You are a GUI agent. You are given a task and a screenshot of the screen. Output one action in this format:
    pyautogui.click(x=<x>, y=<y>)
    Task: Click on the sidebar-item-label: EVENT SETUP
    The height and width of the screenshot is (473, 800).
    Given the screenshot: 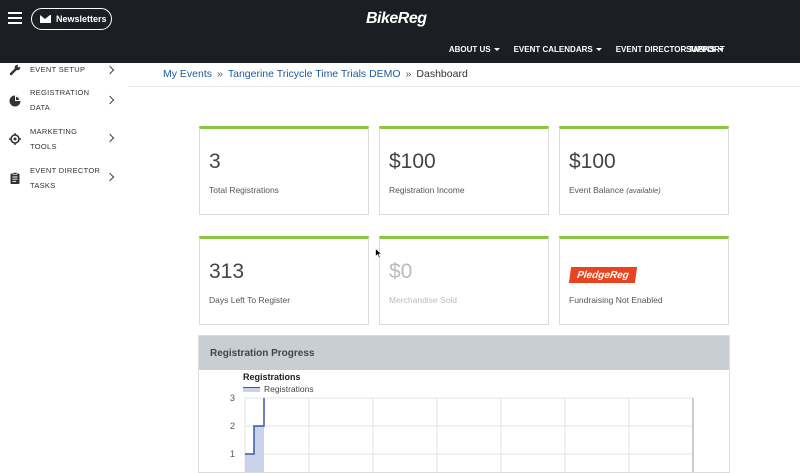 What is the action you would take?
    pyautogui.click(x=58, y=69)
    